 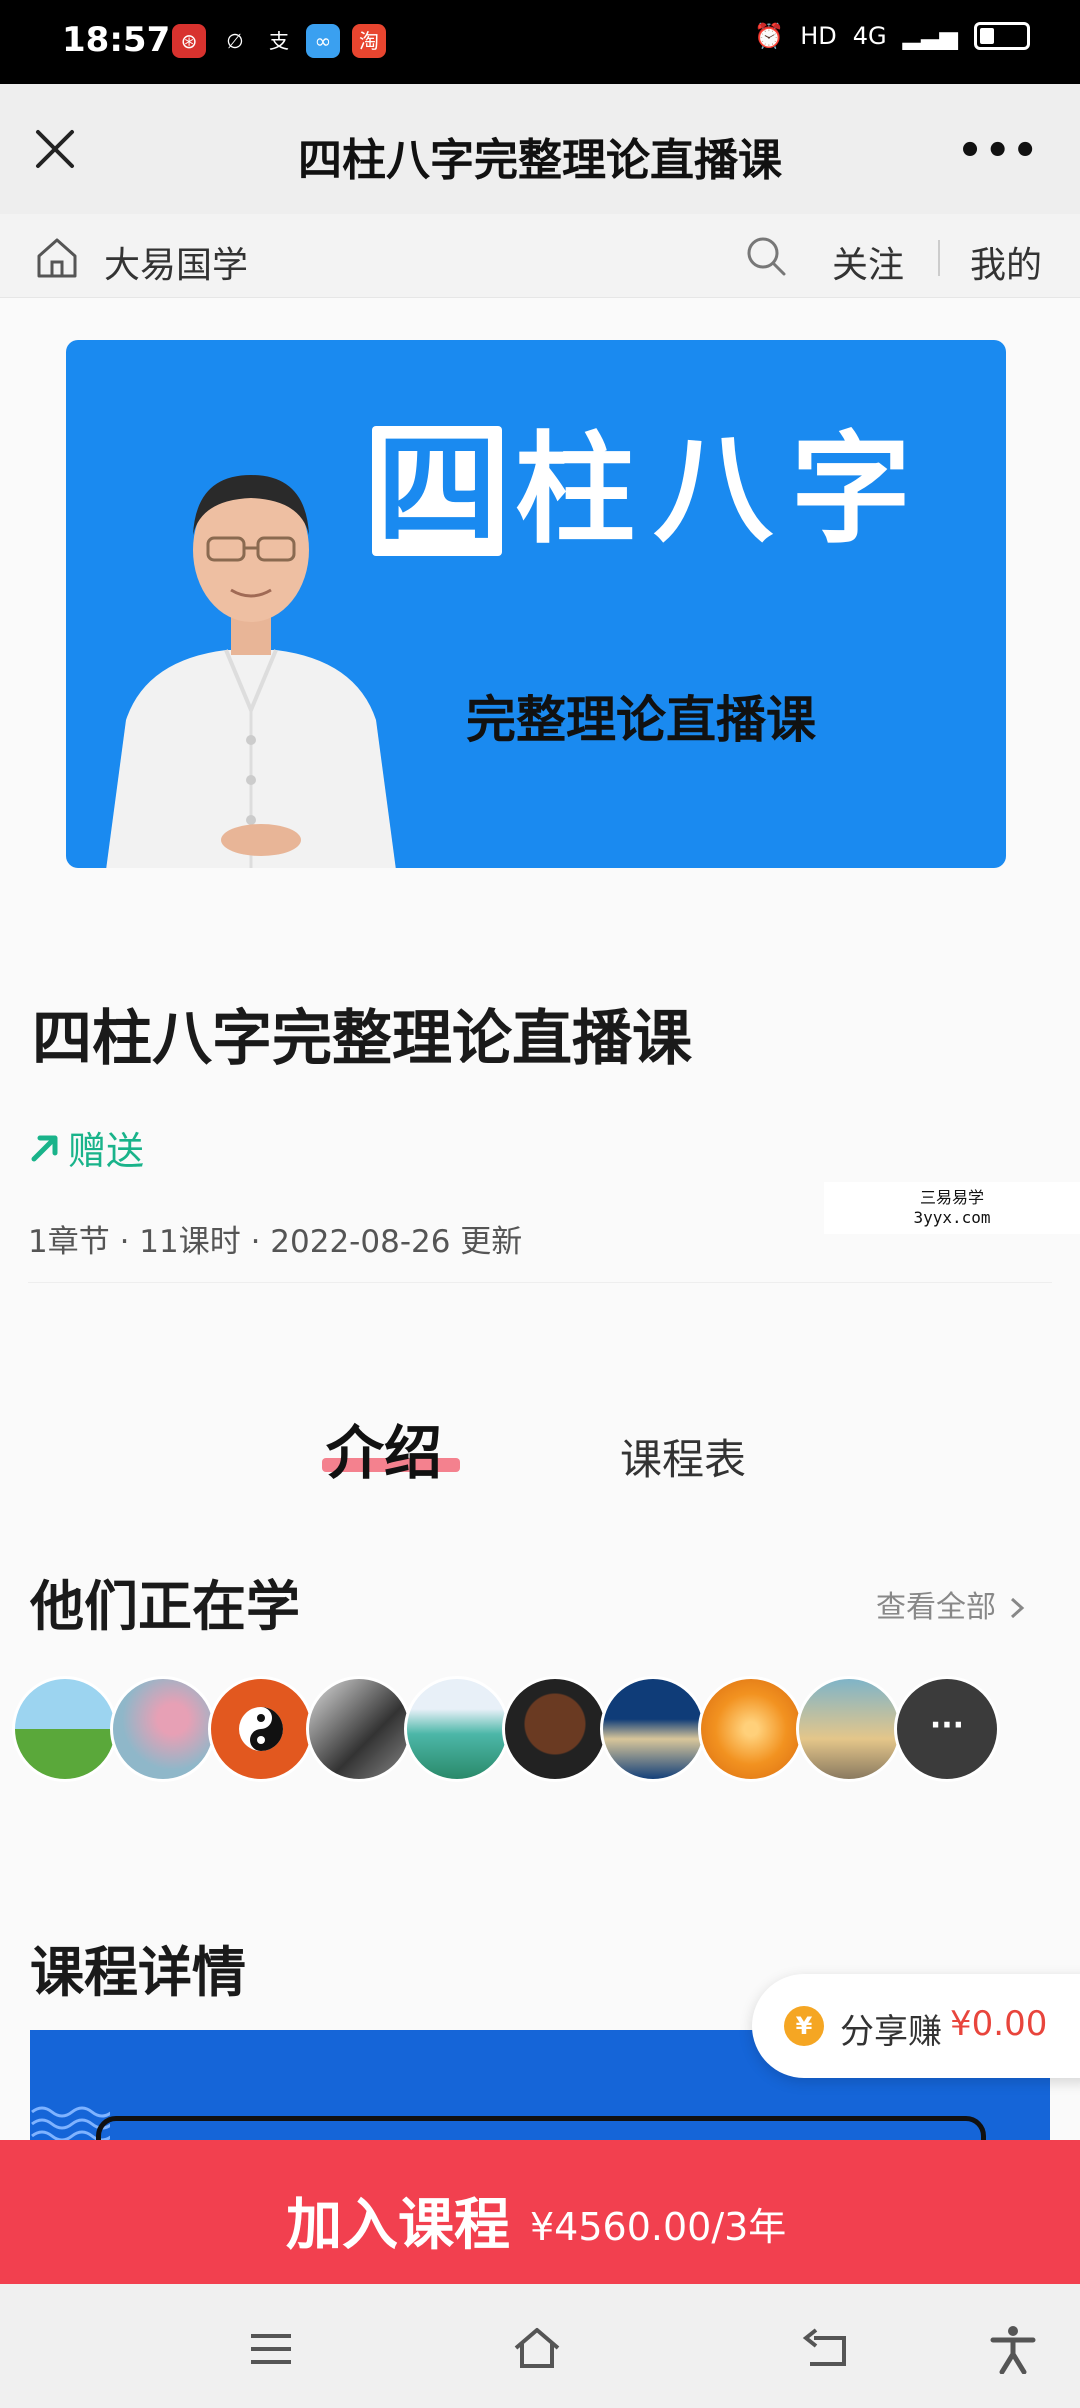 I want to click on share-amount: ¥0.00, so click(x=999, y=2024).